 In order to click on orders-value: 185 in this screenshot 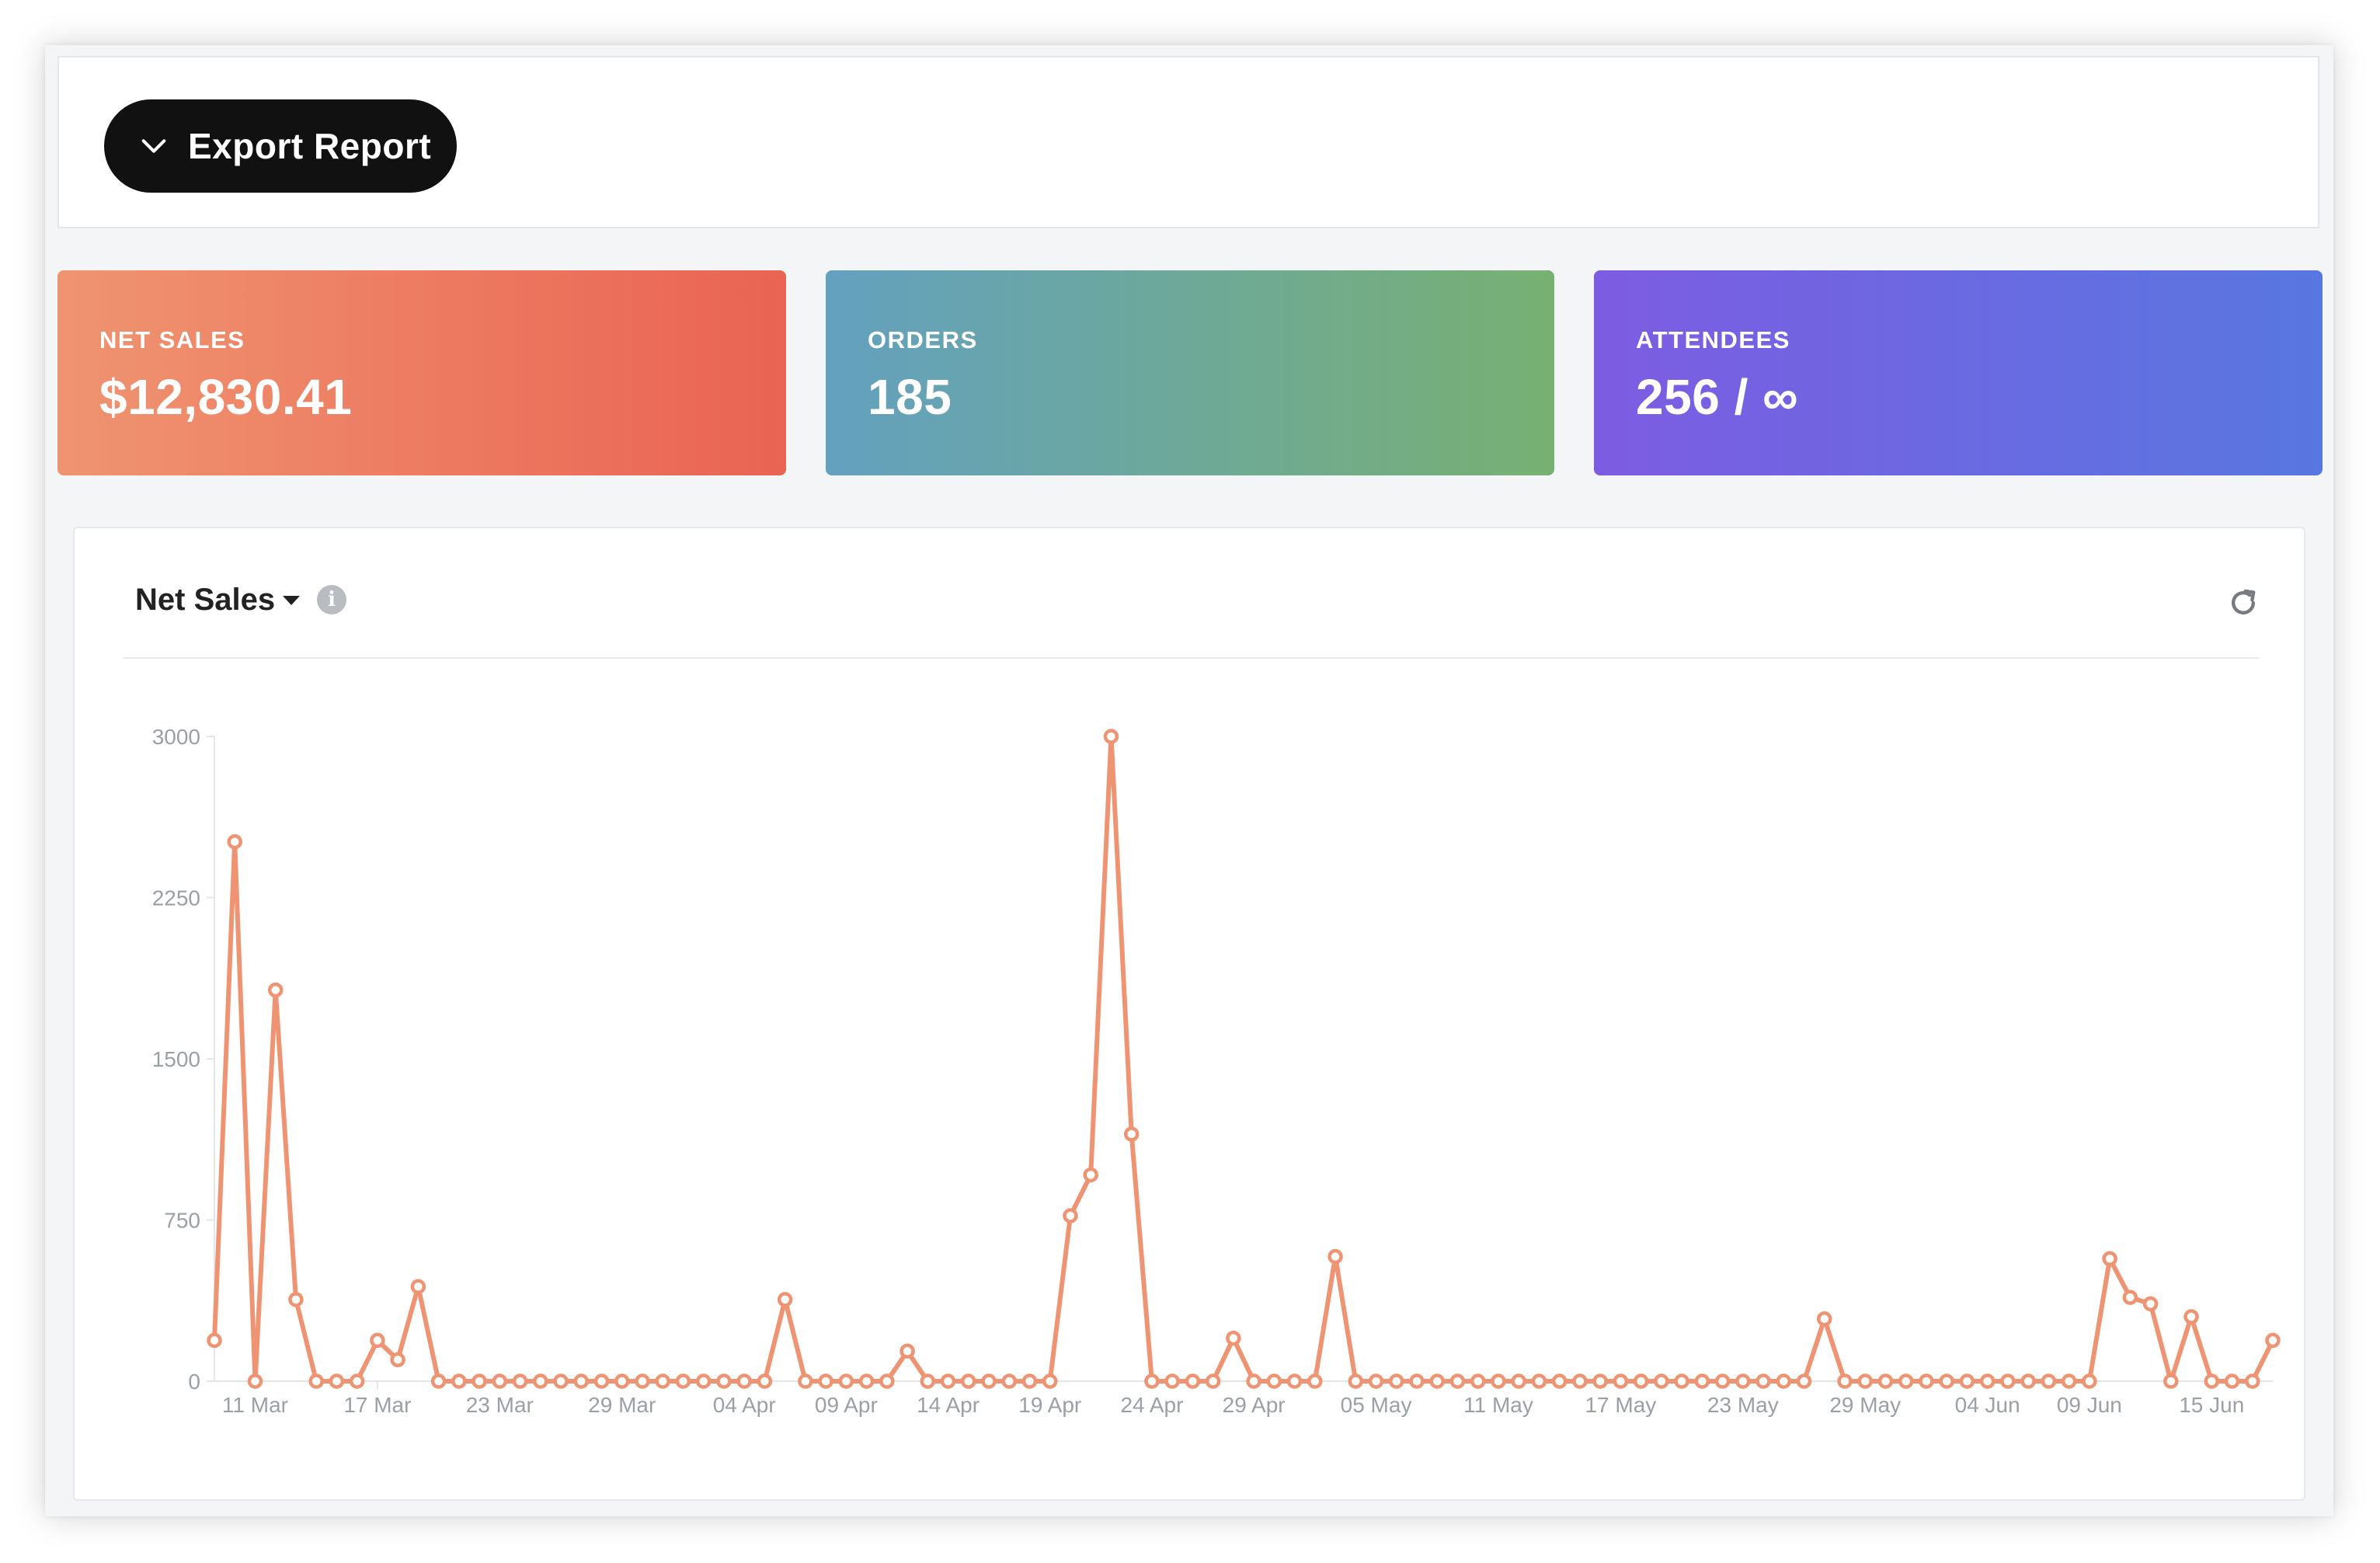, I will do `click(910, 397)`.